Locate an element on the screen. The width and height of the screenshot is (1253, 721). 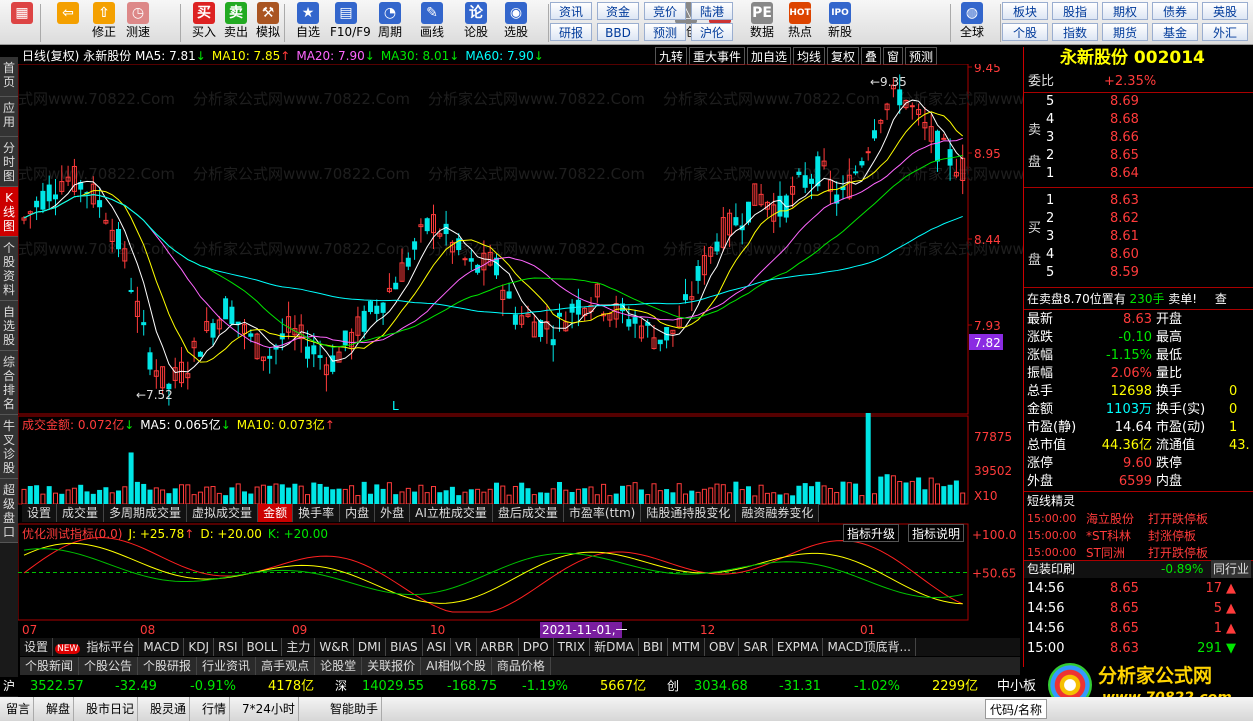
indicator-tab: BBI is located at coordinates (653, 647).